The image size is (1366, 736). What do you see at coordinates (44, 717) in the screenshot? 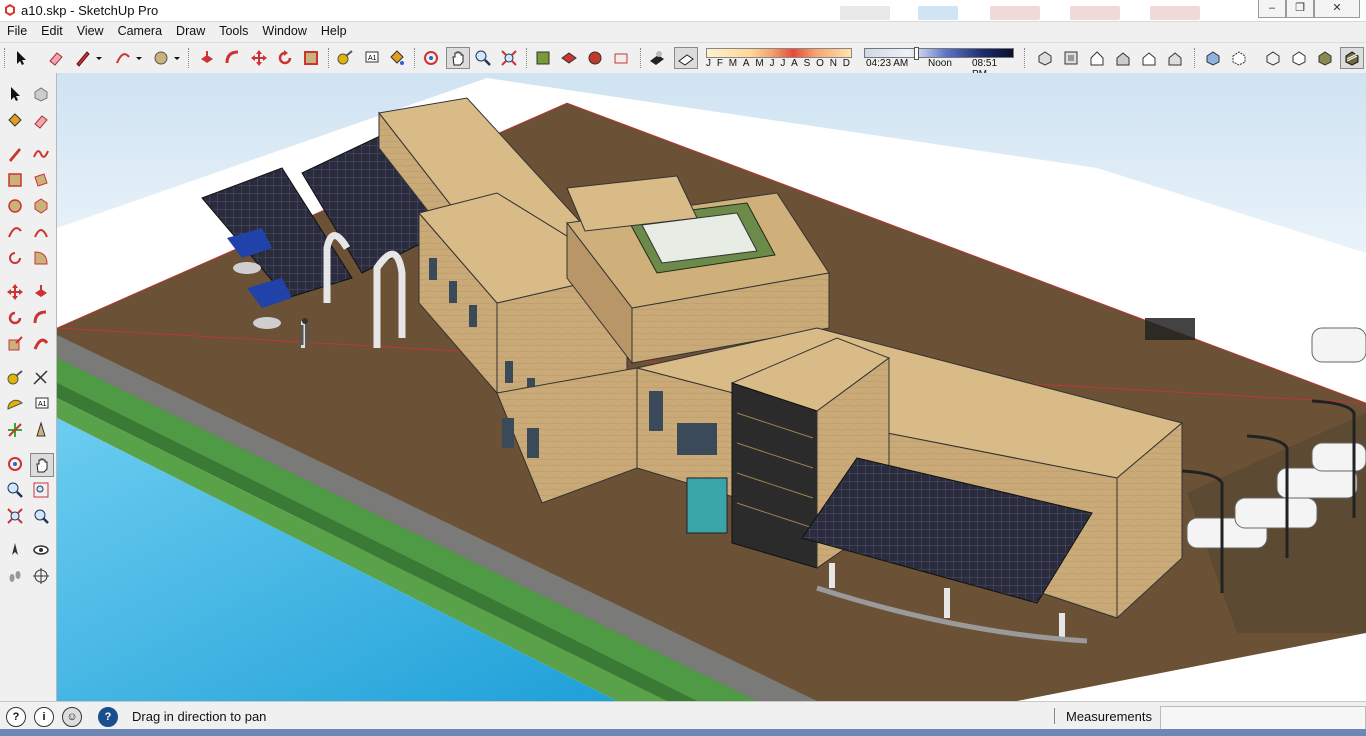
I see `credits-icon: i` at bounding box center [44, 717].